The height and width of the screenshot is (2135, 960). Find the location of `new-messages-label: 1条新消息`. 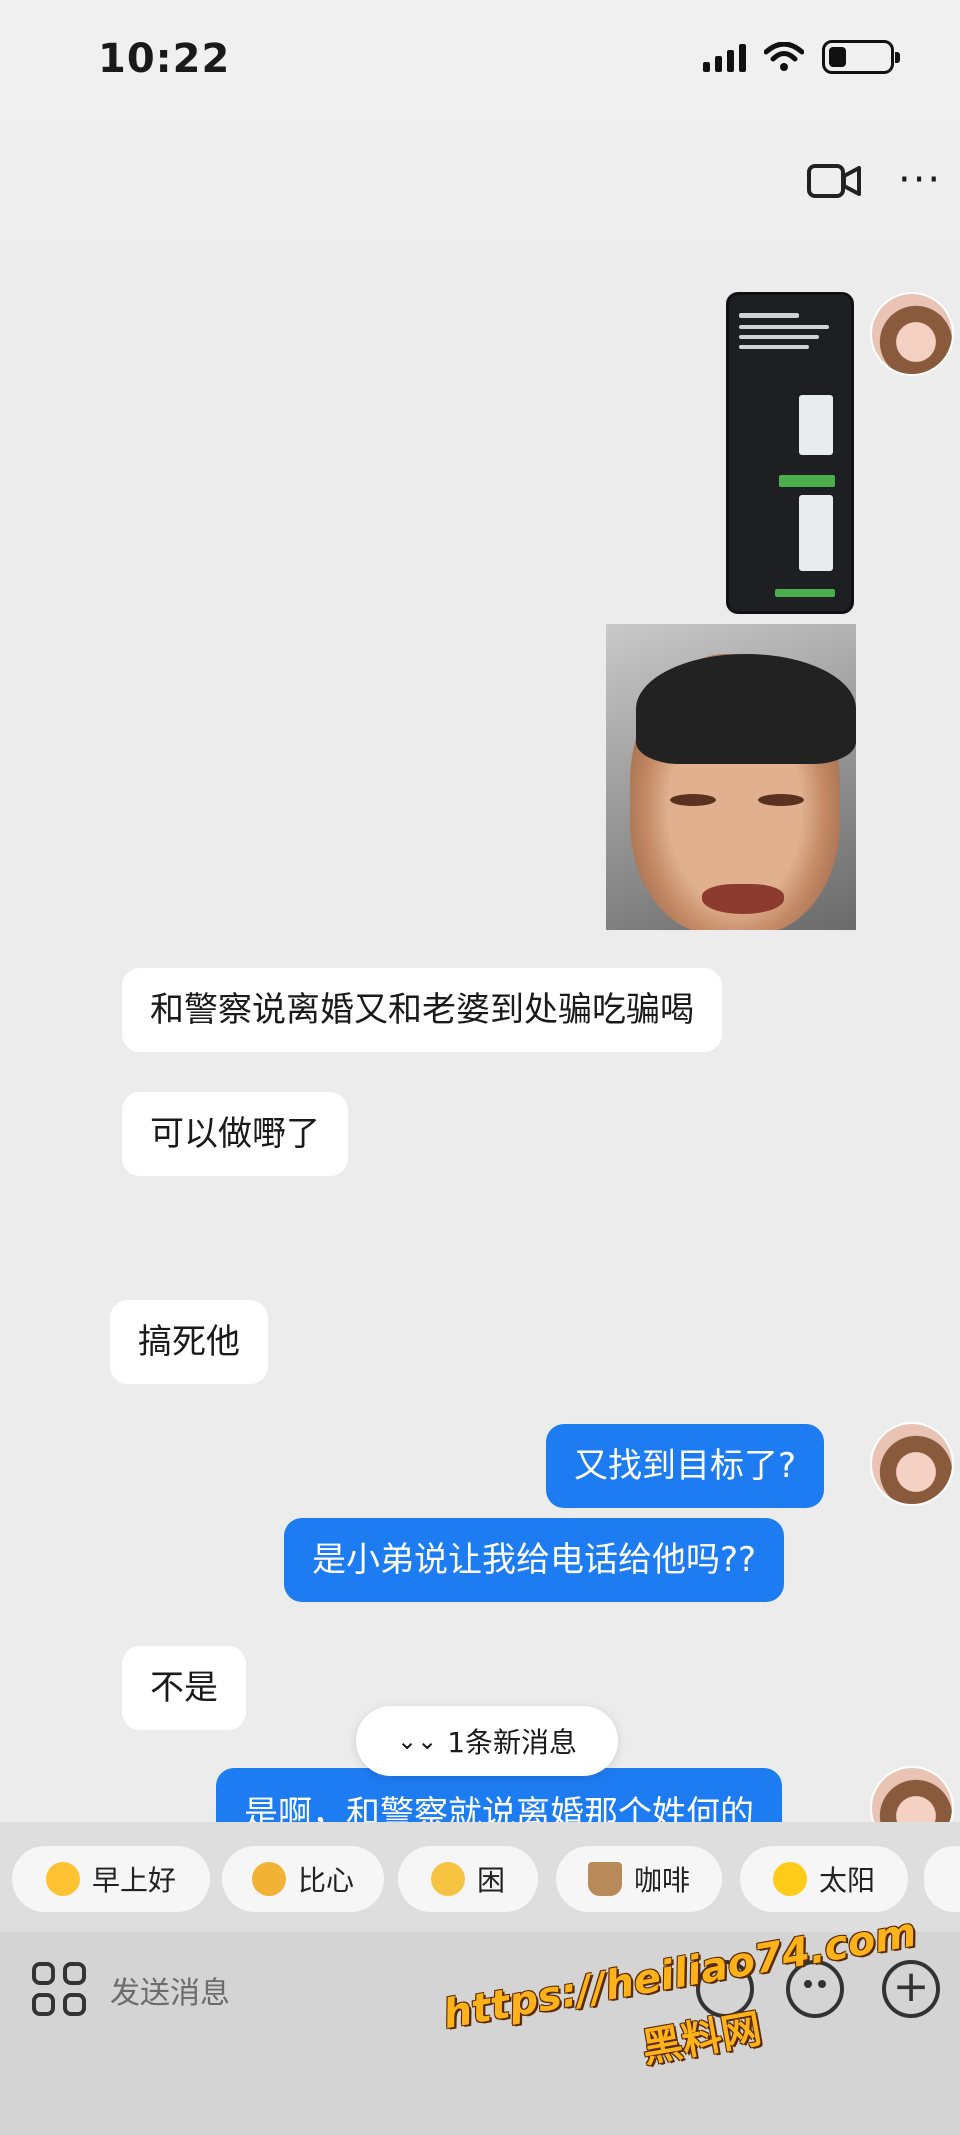

new-messages-label: 1条新消息 is located at coordinates (512, 1742).